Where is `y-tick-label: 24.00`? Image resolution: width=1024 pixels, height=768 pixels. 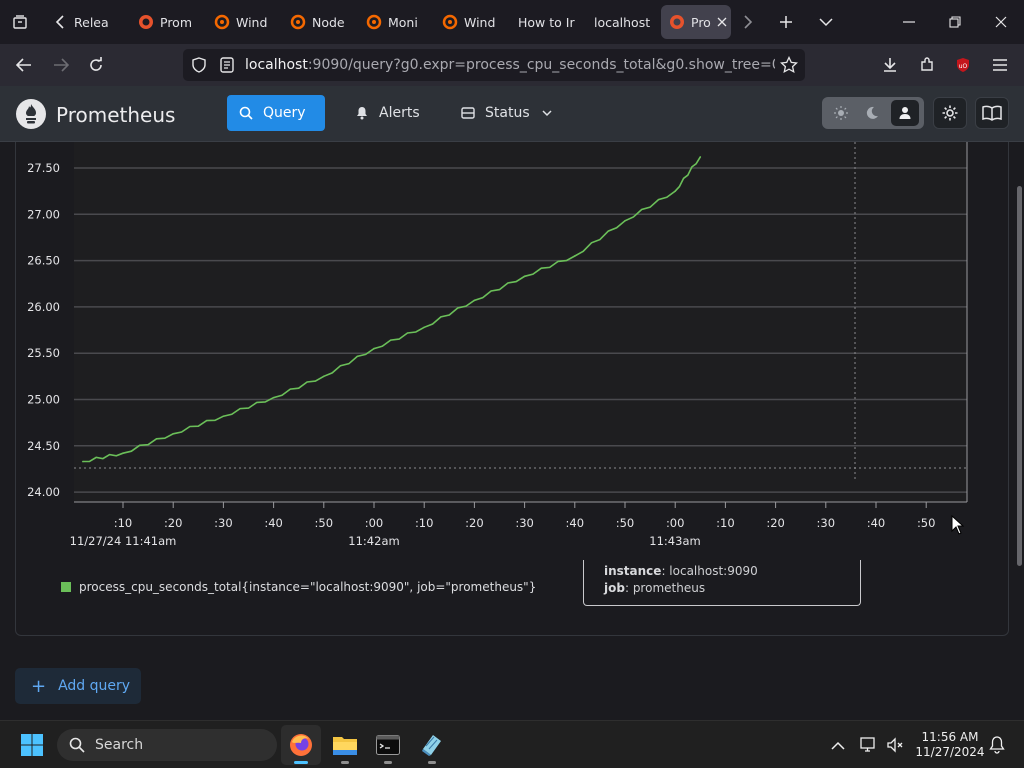 y-tick-label: 24.00 is located at coordinates (43, 492).